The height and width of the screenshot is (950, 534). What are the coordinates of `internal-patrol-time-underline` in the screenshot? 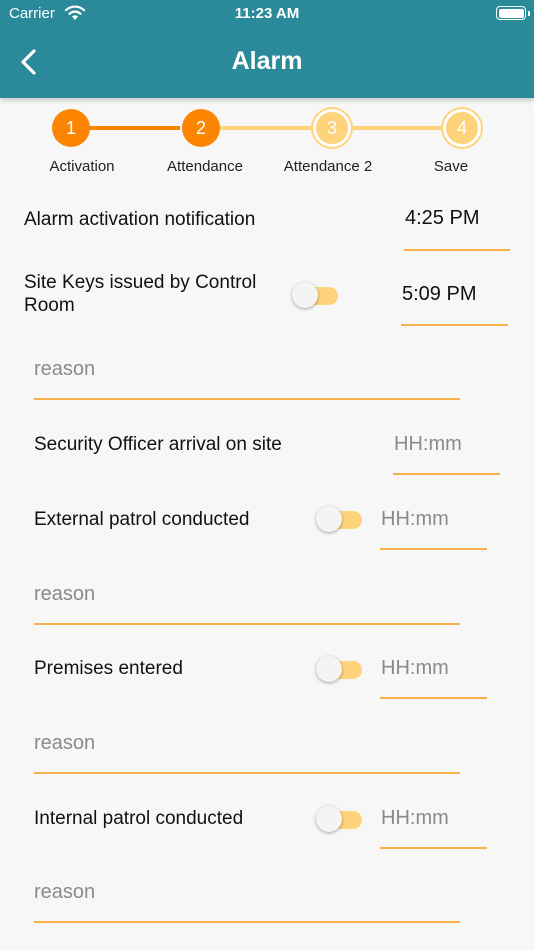 It's located at (433, 848).